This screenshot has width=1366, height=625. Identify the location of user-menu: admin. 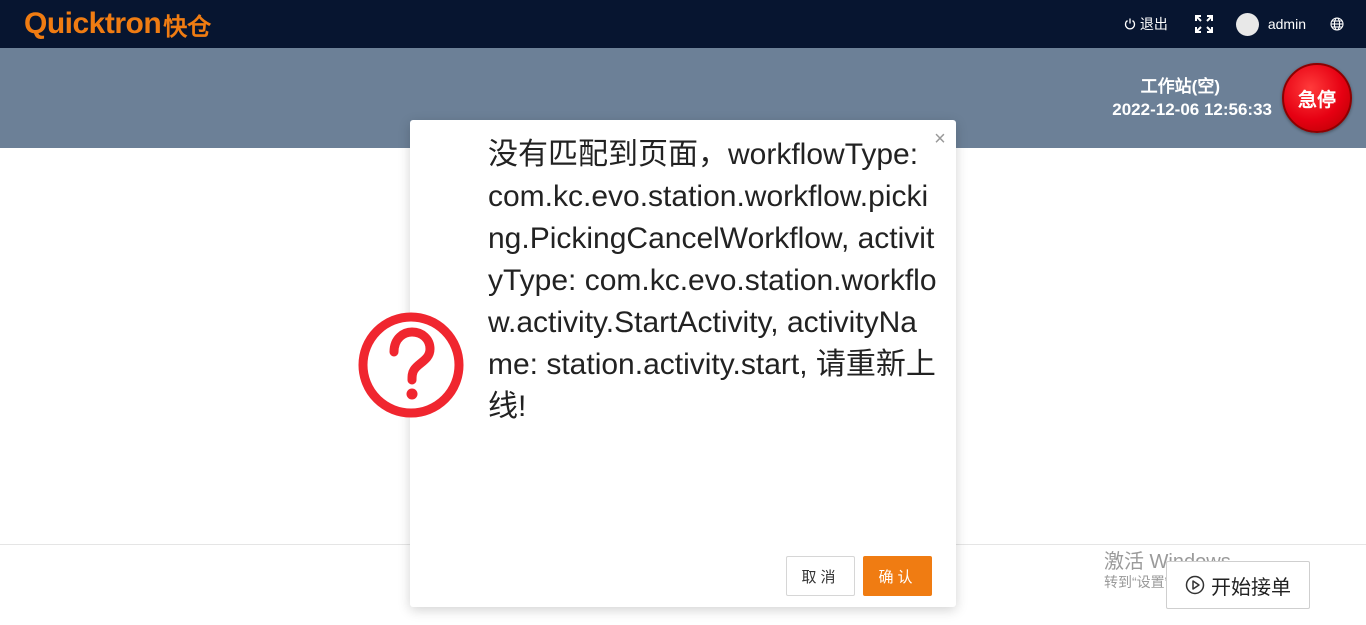
(1270, 24).